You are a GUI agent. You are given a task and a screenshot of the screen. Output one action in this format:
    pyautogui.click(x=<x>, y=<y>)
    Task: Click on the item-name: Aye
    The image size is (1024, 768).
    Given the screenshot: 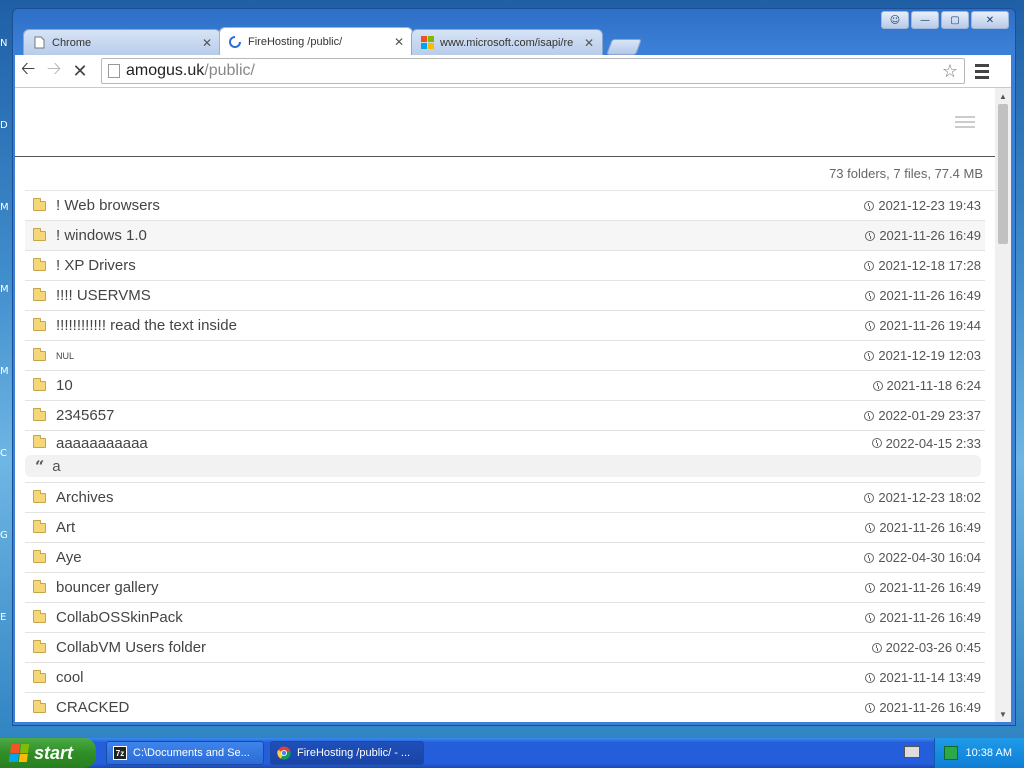 What is the action you would take?
    pyautogui.click(x=69, y=557)
    